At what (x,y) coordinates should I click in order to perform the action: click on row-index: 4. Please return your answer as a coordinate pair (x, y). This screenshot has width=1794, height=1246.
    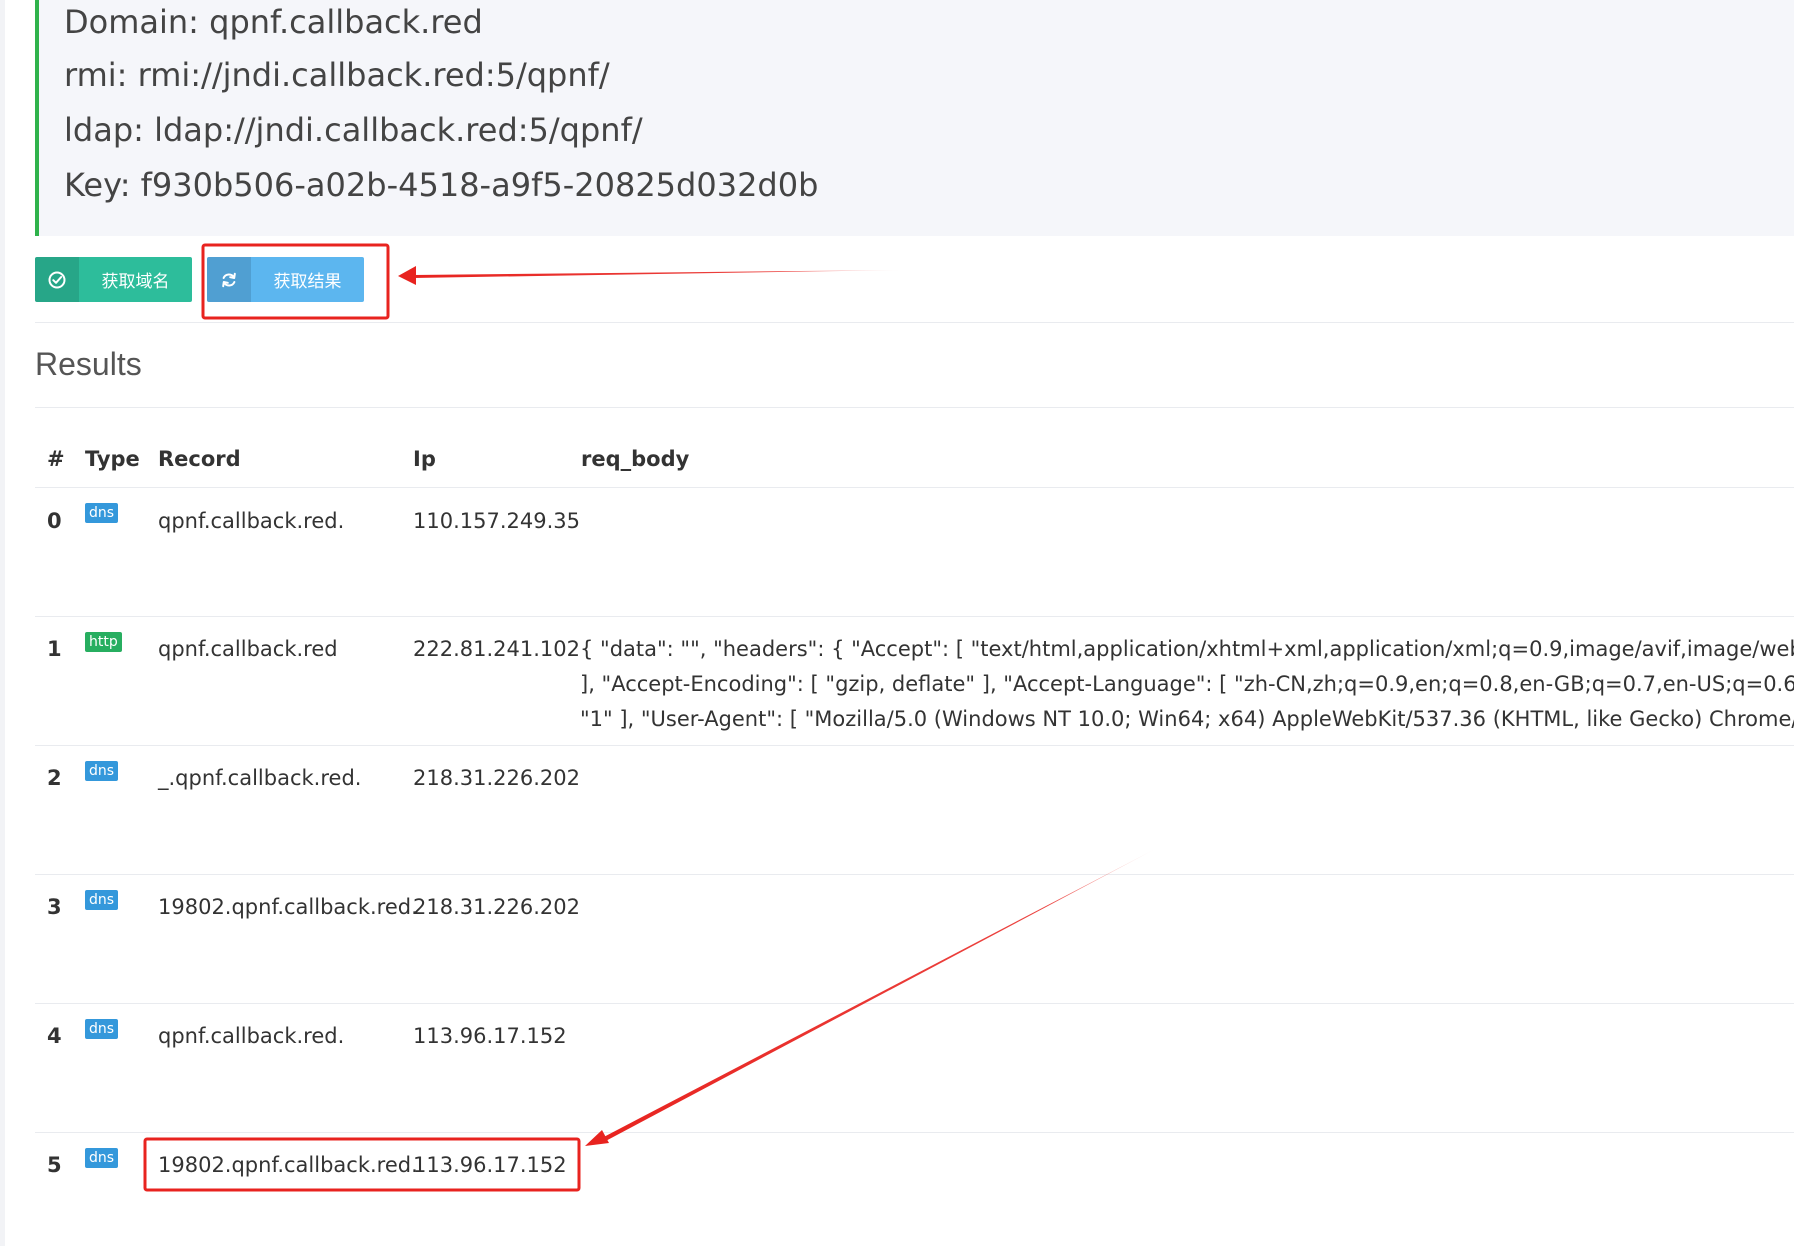
    Looking at the image, I should click on (54, 1036).